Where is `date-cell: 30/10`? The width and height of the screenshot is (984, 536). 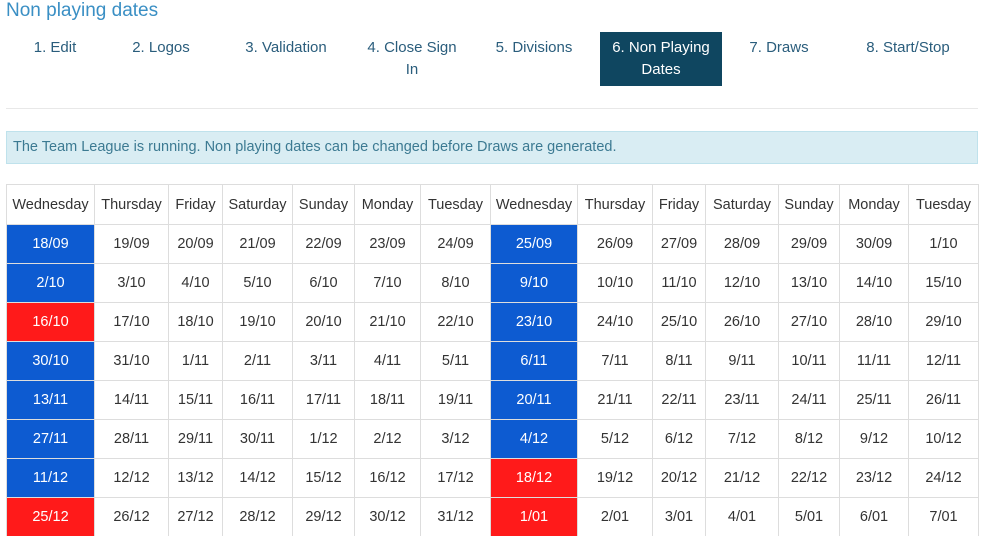 date-cell: 30/10 is located at coordinates (50, 361).